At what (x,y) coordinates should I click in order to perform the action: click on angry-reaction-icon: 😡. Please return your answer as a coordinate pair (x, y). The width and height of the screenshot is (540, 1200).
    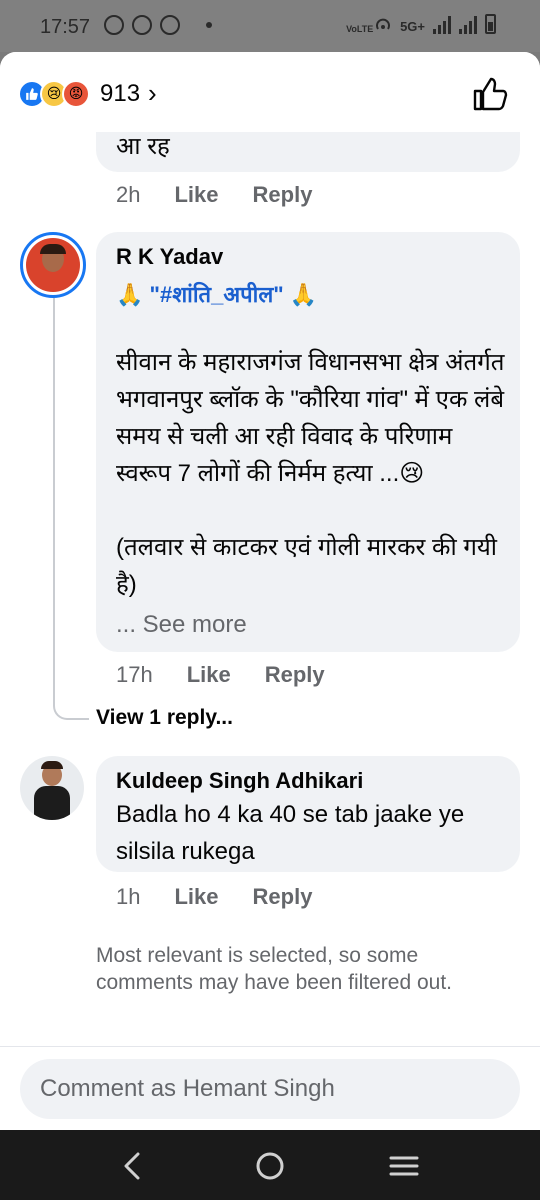
    Looking at the image, I should click on (76, 93).